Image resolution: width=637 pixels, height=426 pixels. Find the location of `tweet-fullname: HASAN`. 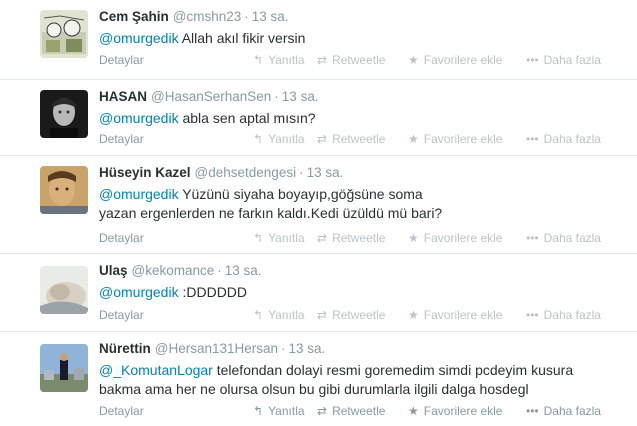

tweet-fullname: HASAN is located at coordinates (123, 96).